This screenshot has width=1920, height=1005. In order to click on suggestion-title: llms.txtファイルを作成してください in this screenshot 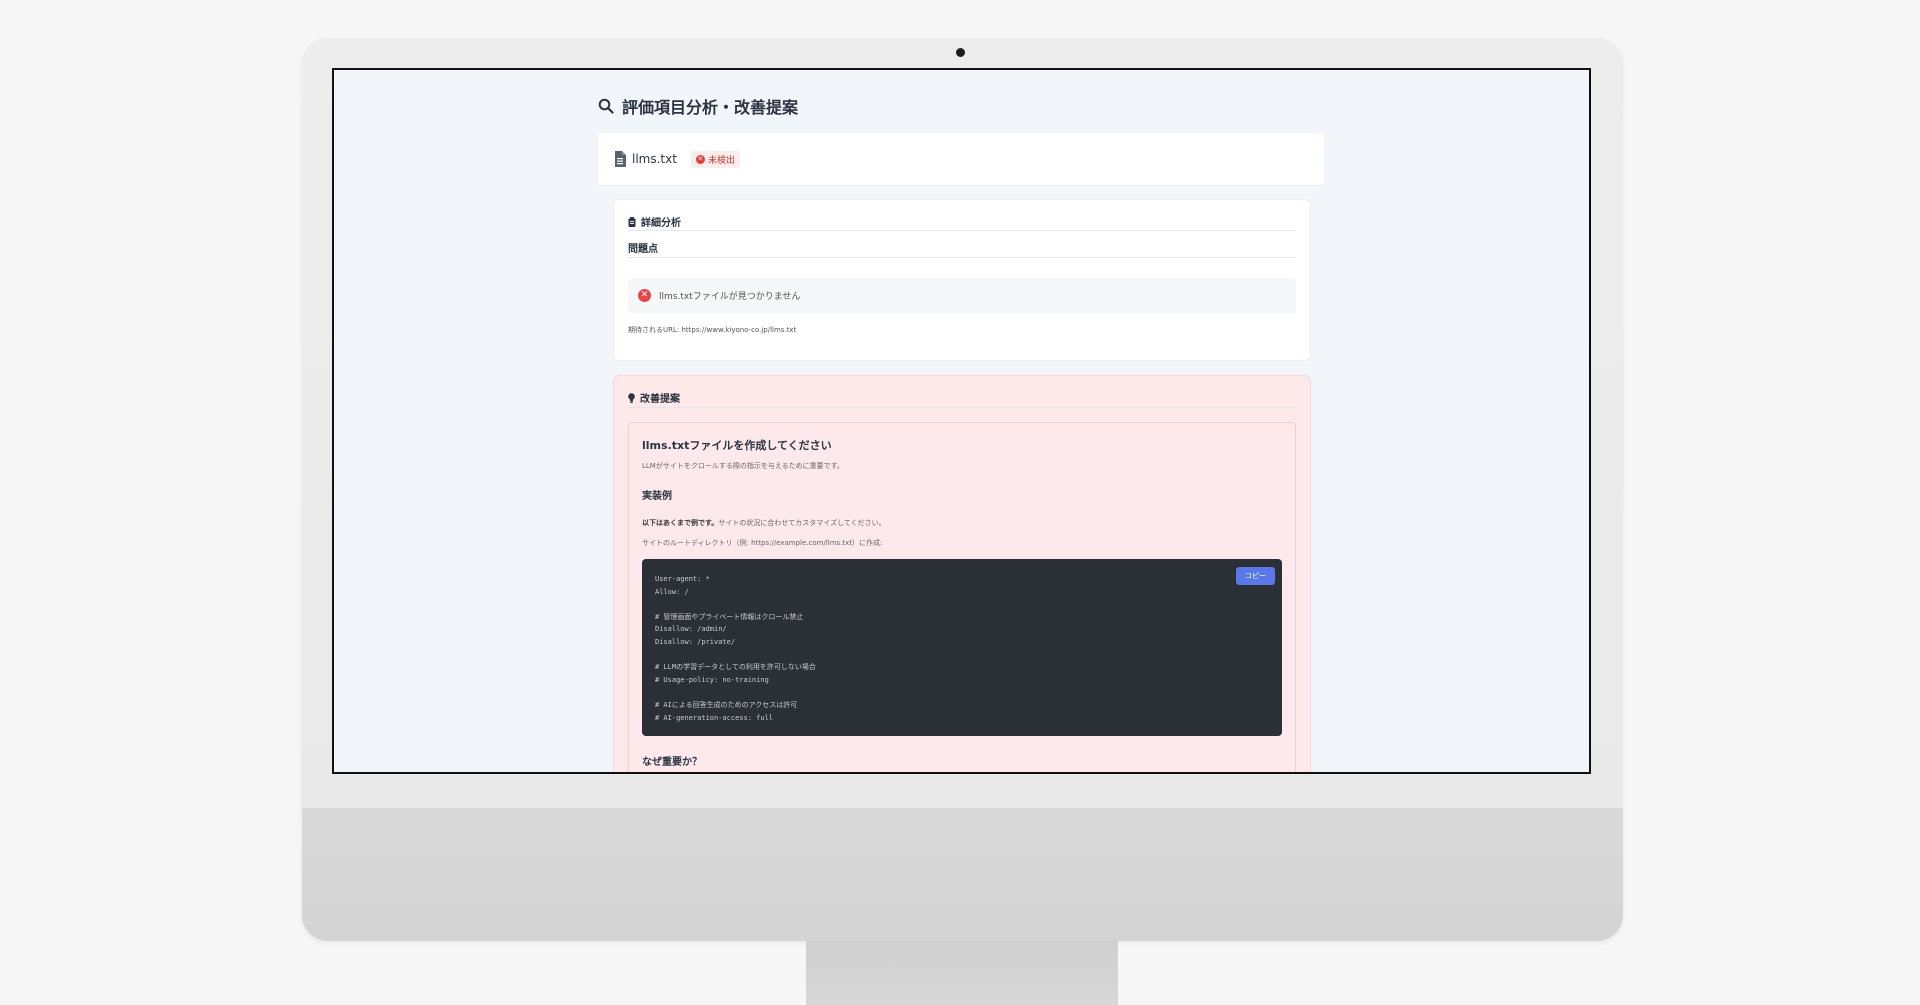, I will do `click(737, 445)`.